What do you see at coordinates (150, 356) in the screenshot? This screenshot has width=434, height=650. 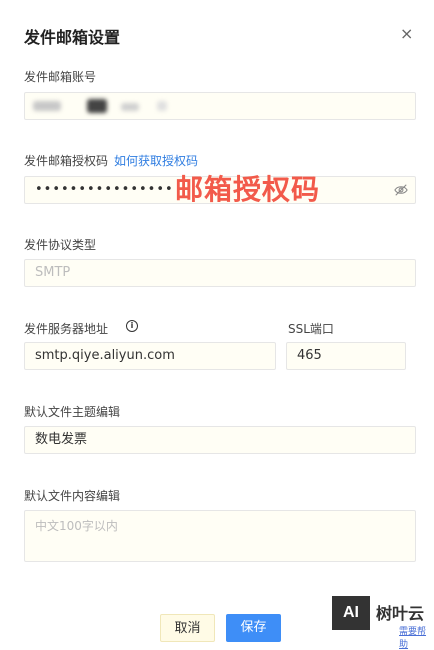 I see `server-input: smtp.qiye.aliyun.com` at bounding box center [150, 356].